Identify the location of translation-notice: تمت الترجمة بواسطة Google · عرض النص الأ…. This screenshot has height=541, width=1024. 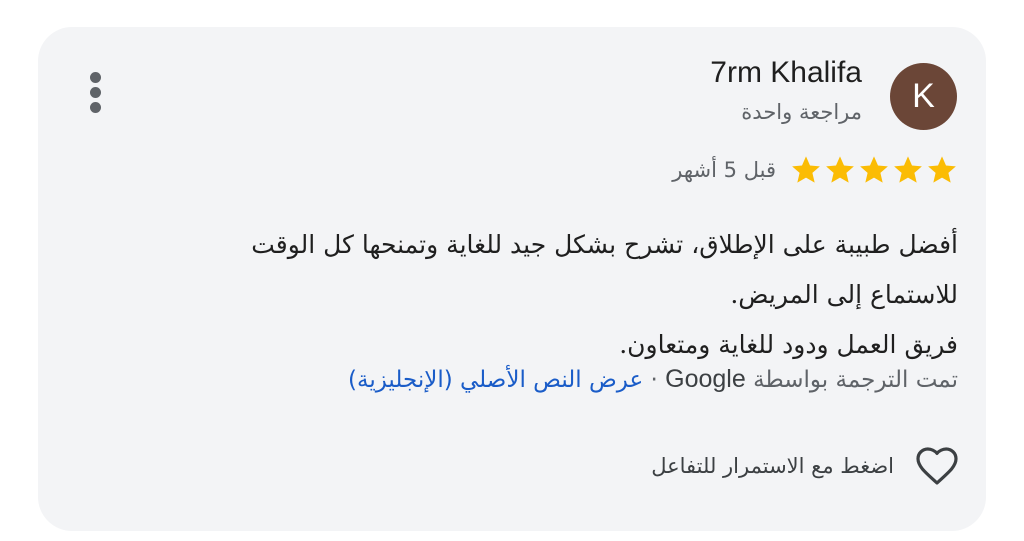
(653, 379).